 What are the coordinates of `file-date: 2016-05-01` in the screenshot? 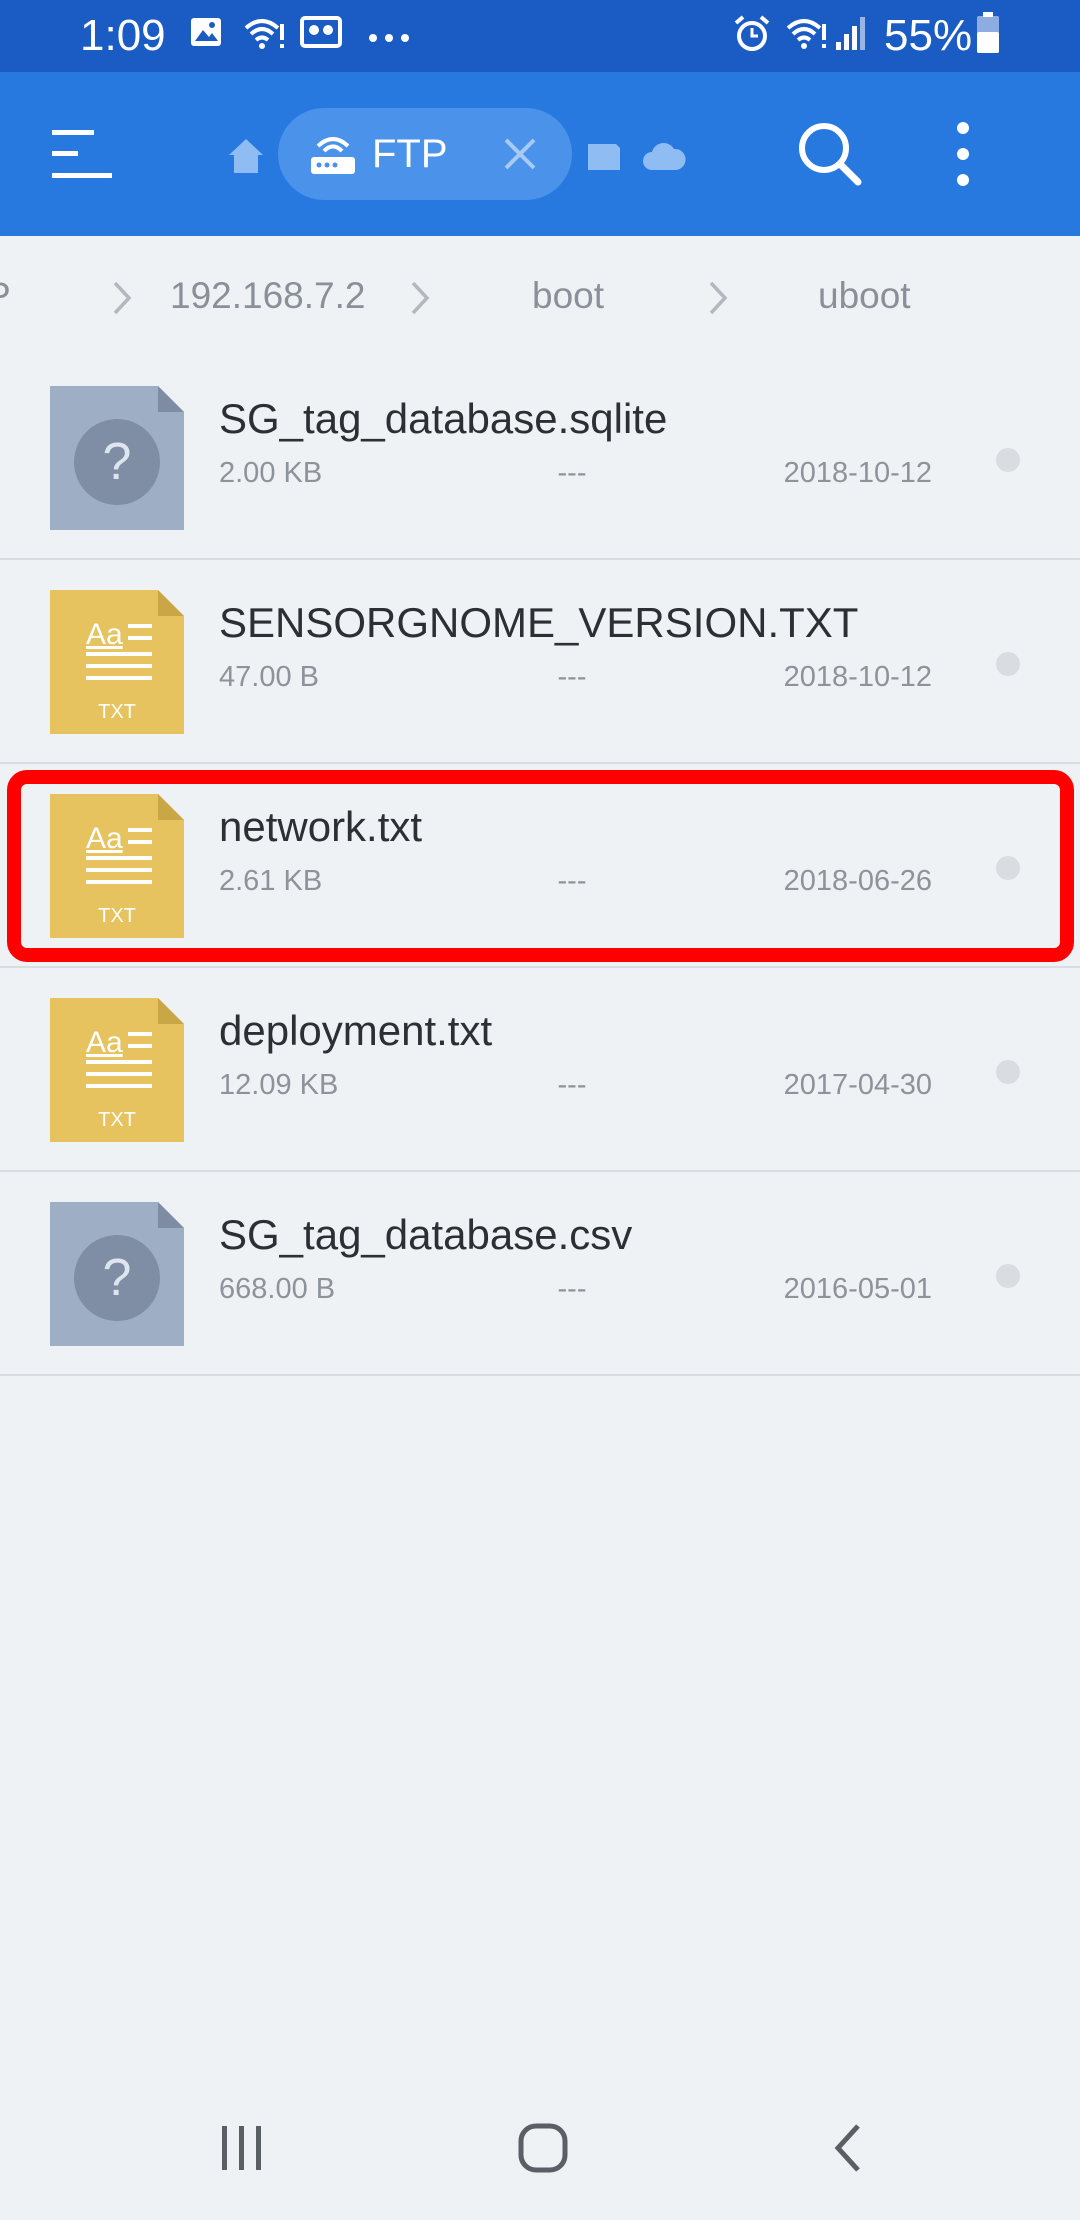 It's located at (857, 1289).